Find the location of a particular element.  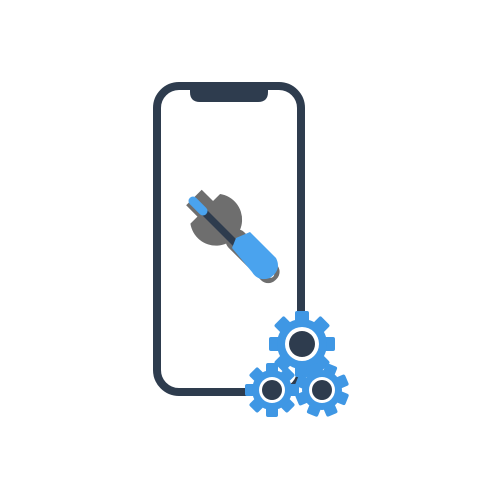

gears-icon is located at coordinates (297, 364).